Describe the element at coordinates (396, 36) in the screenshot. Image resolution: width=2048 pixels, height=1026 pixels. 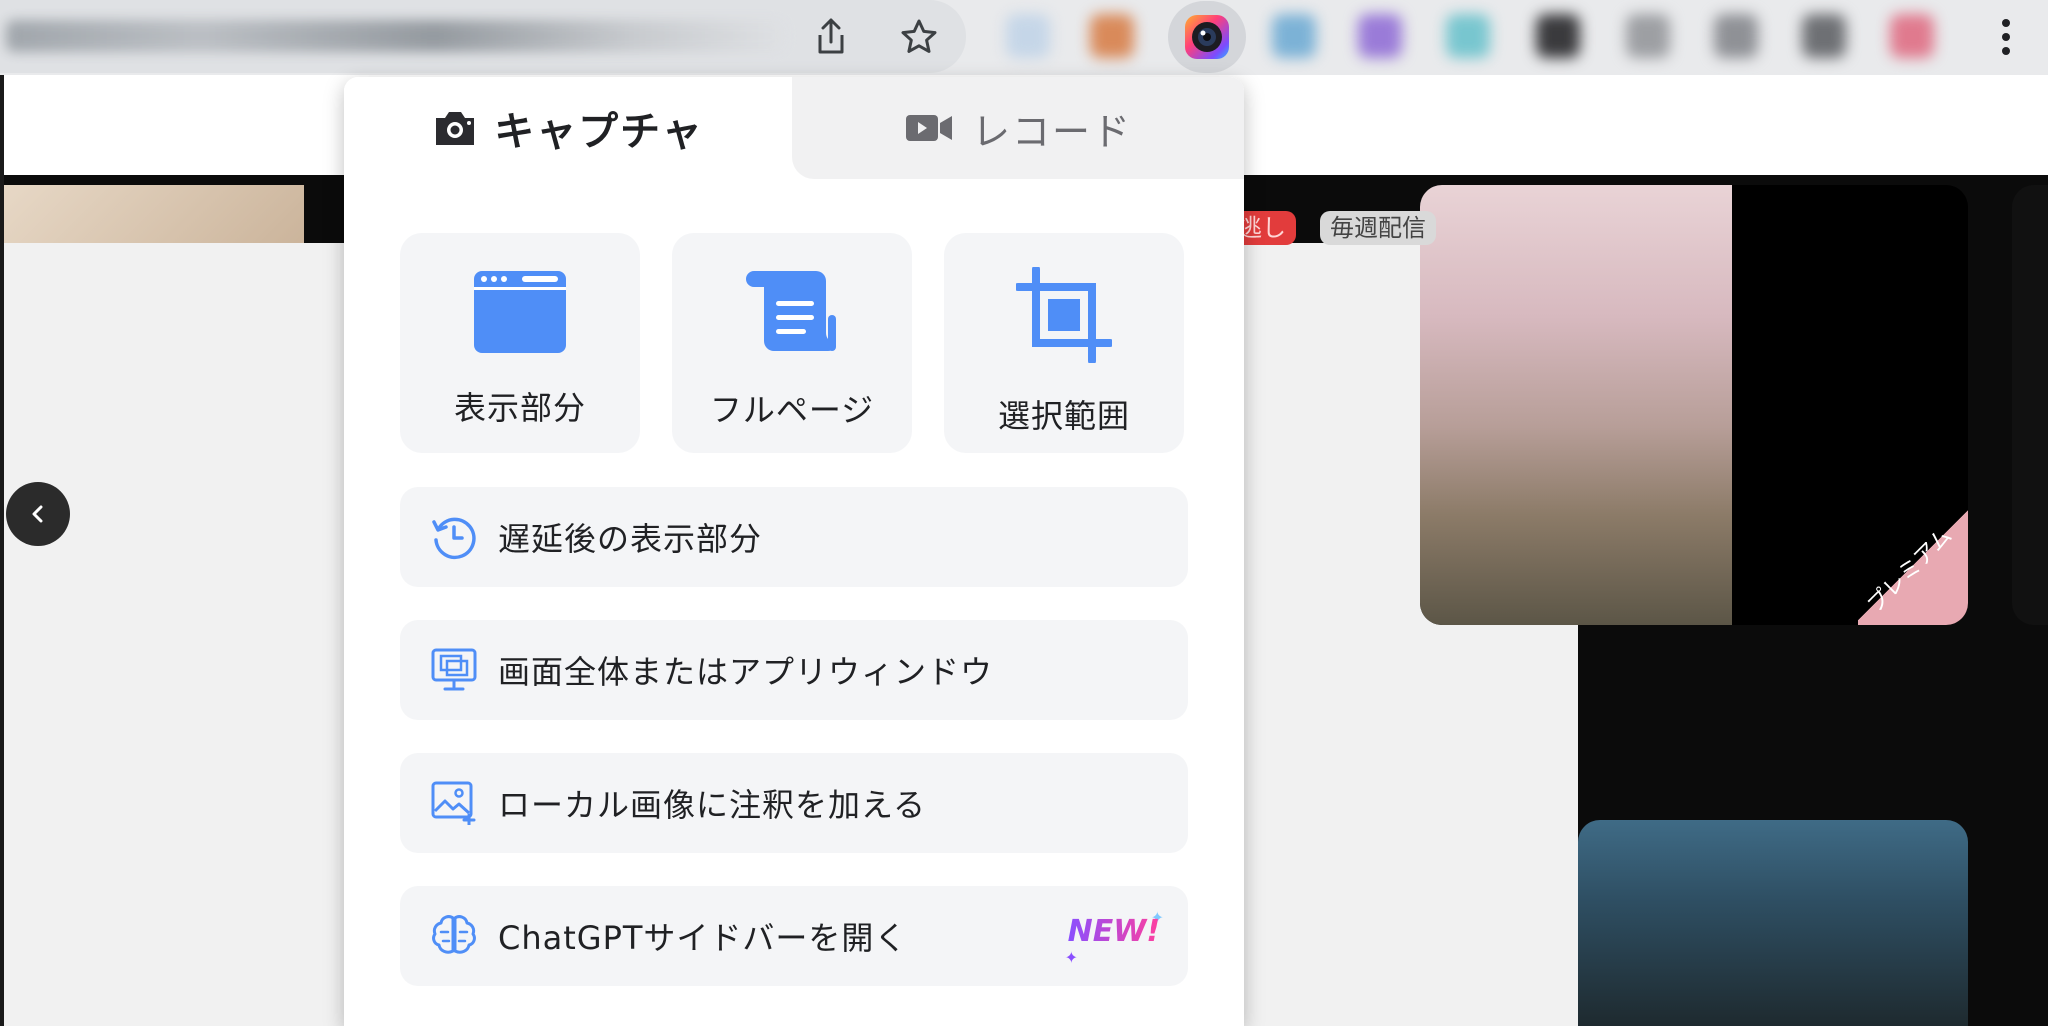
I see `url-text-blurred` at that location.